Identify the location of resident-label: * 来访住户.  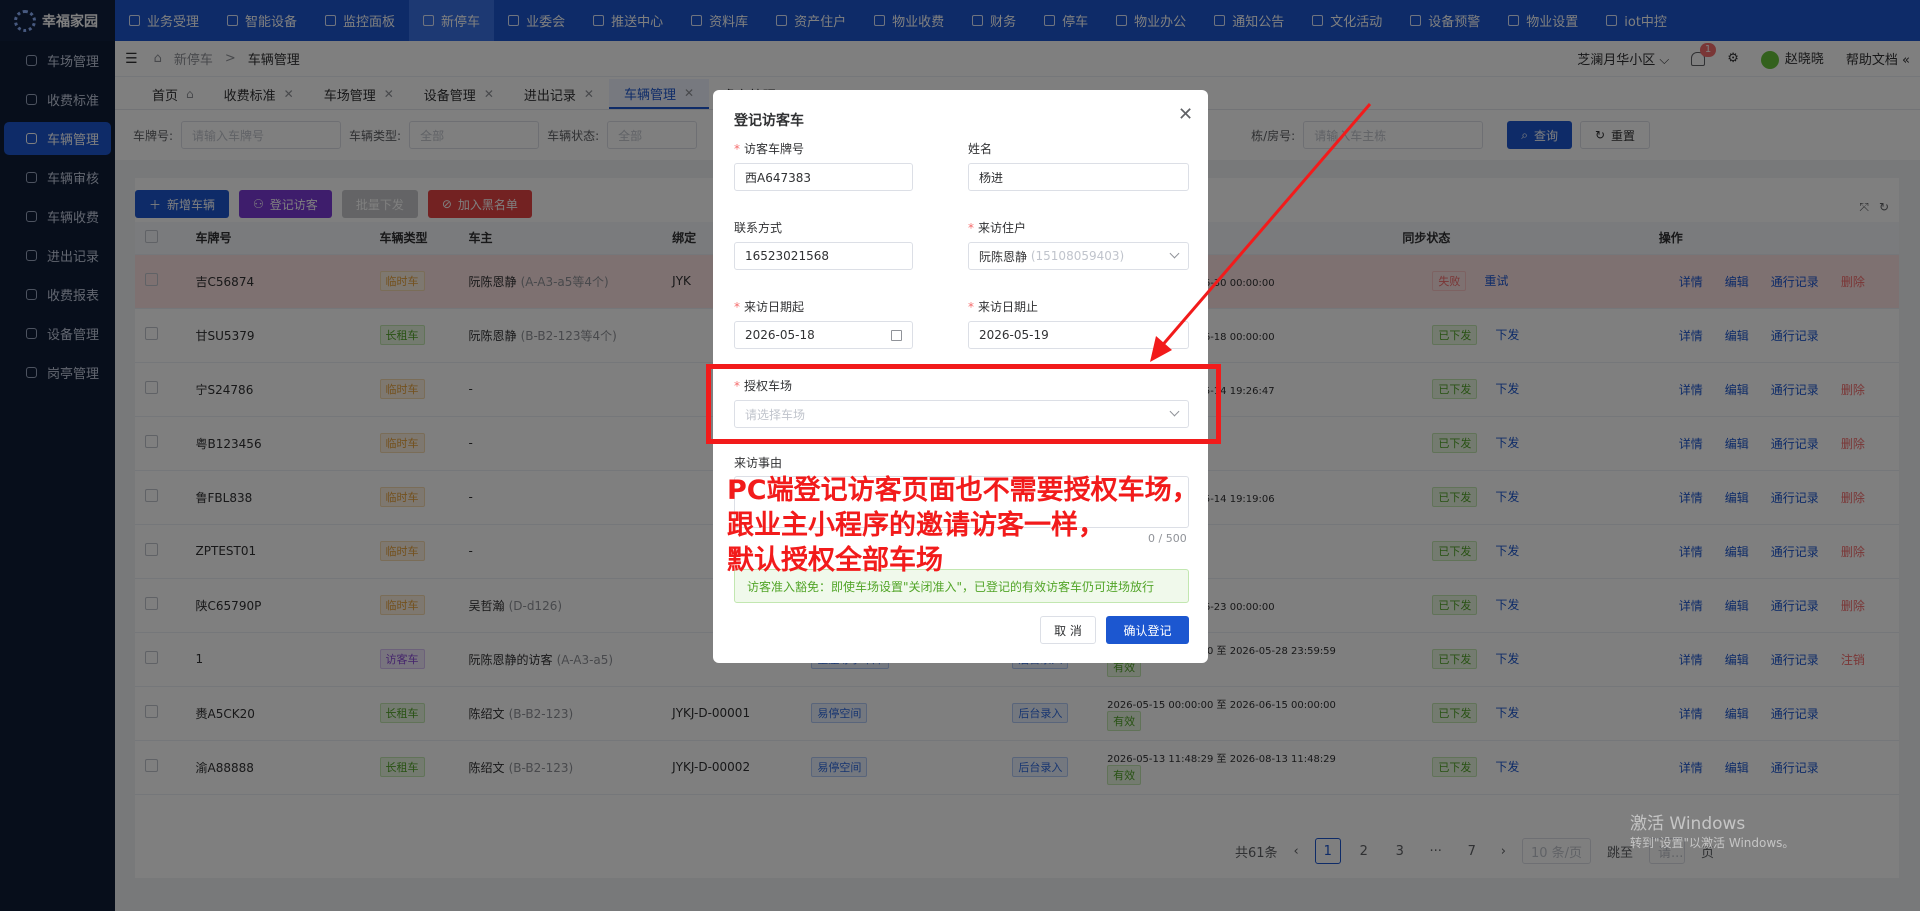
(997, 228).